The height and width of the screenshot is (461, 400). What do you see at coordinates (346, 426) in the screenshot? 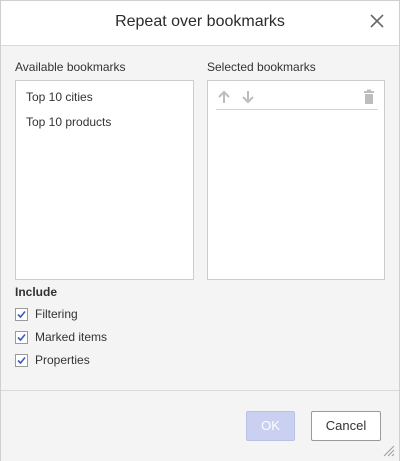
I see `cancel-button: Cancel` at bounding box center [346, 426].